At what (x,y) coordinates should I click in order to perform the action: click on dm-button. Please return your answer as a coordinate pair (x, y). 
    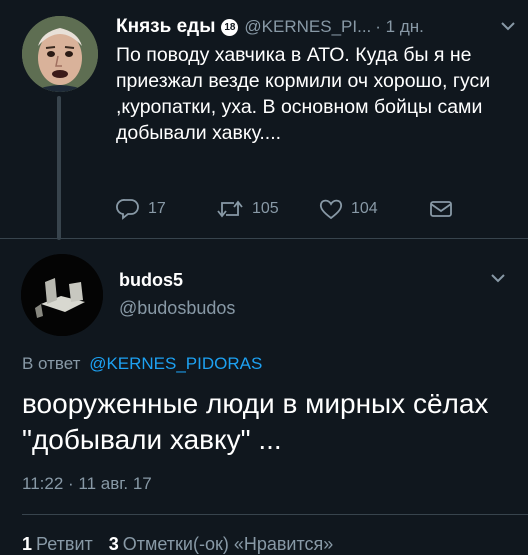
    Looking at the image, I should click on (441, 209).